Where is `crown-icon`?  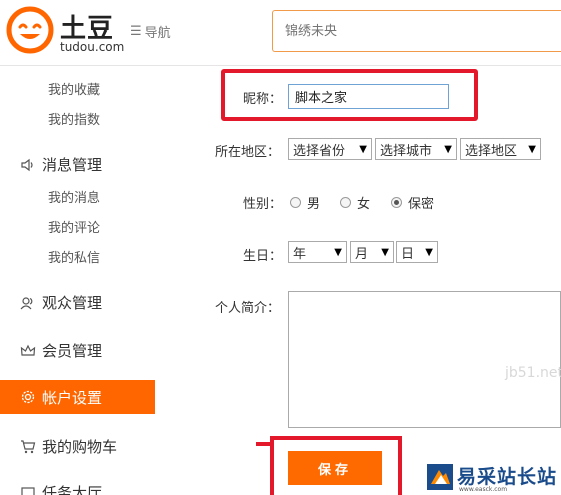
crown-icon is located at coordinates (28, 350).